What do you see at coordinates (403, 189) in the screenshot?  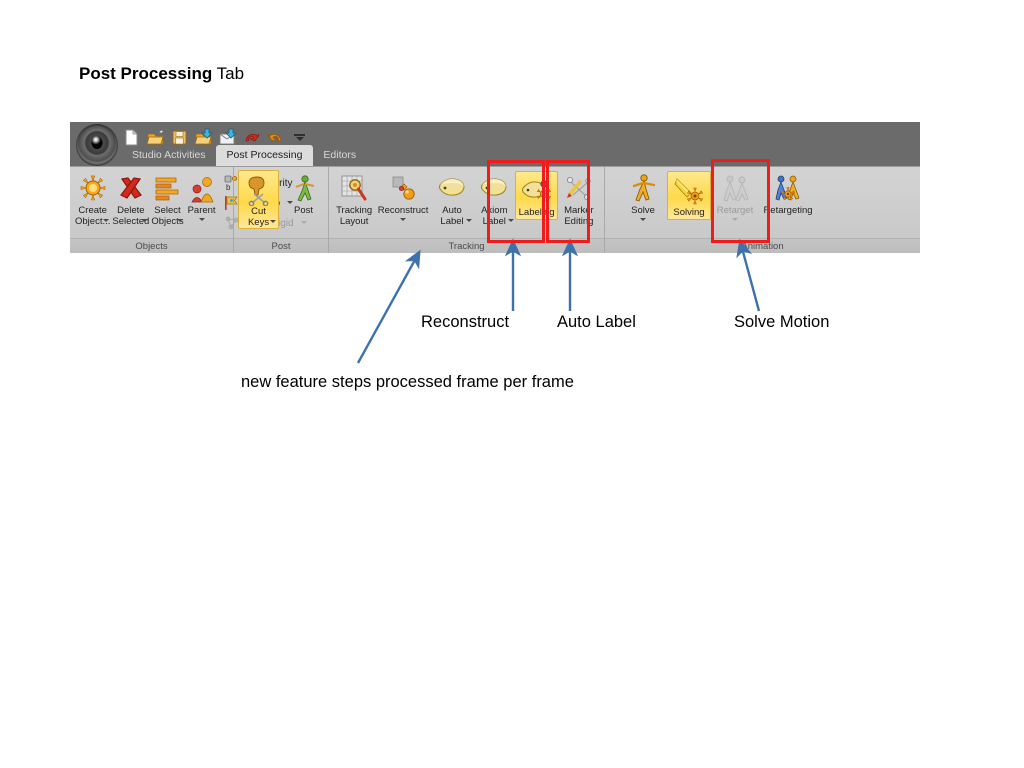 I see `reconstruct-icon` at bounding box center [403, 189].